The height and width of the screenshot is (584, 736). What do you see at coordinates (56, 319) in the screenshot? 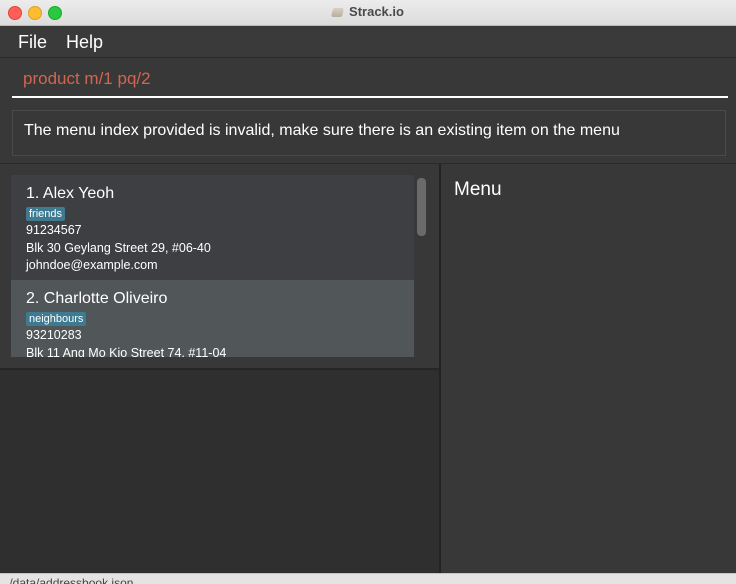
I see `contact-tag: neighbours` at bounding box center [56, 319].